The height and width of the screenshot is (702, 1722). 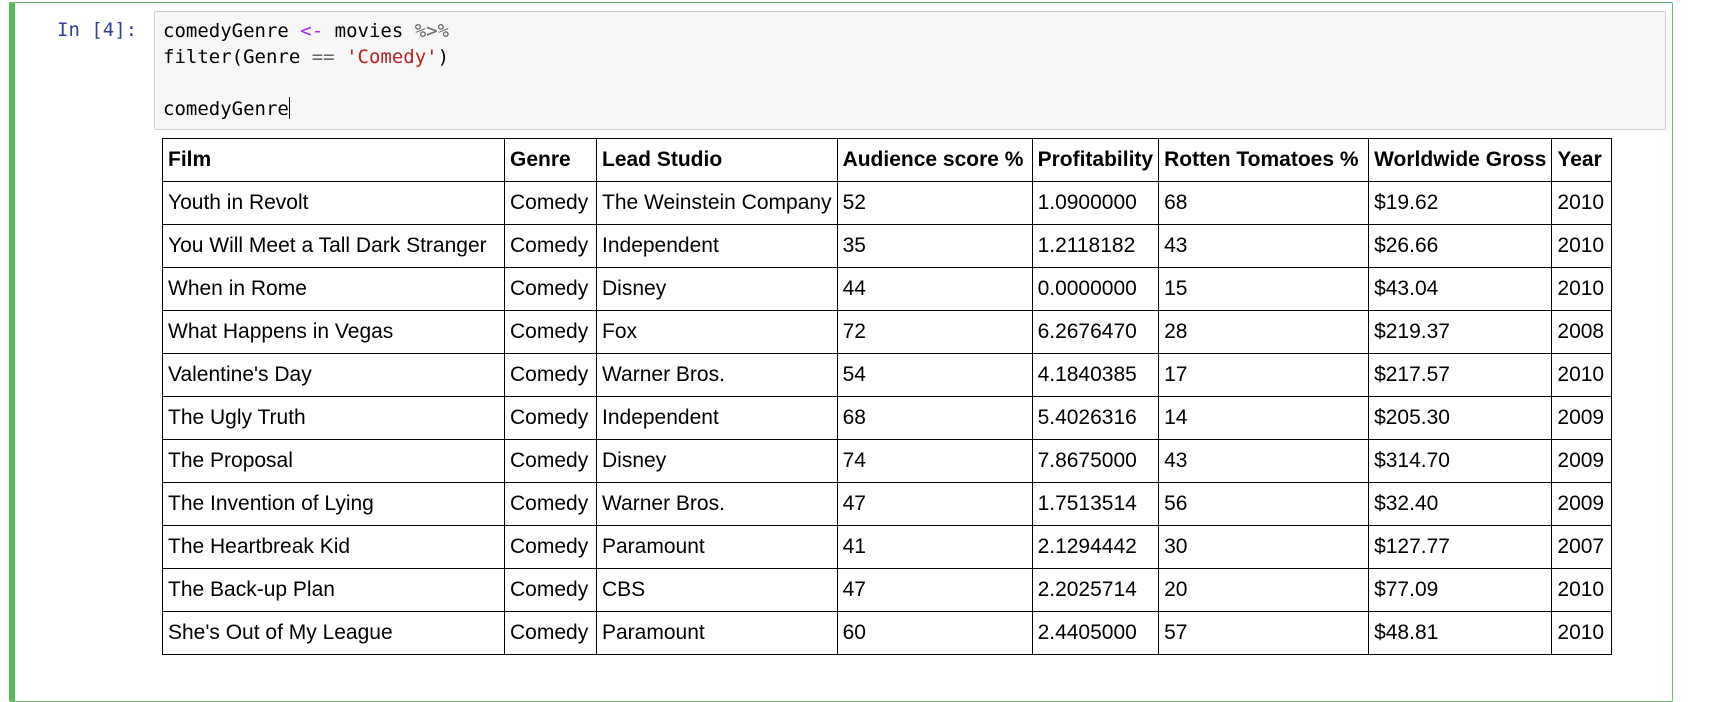 What do you see at coordinates (1460, 246) in the screenshot?
I see `cell-worldwide-gross: $26.66` at bounding box center [1460, 246].